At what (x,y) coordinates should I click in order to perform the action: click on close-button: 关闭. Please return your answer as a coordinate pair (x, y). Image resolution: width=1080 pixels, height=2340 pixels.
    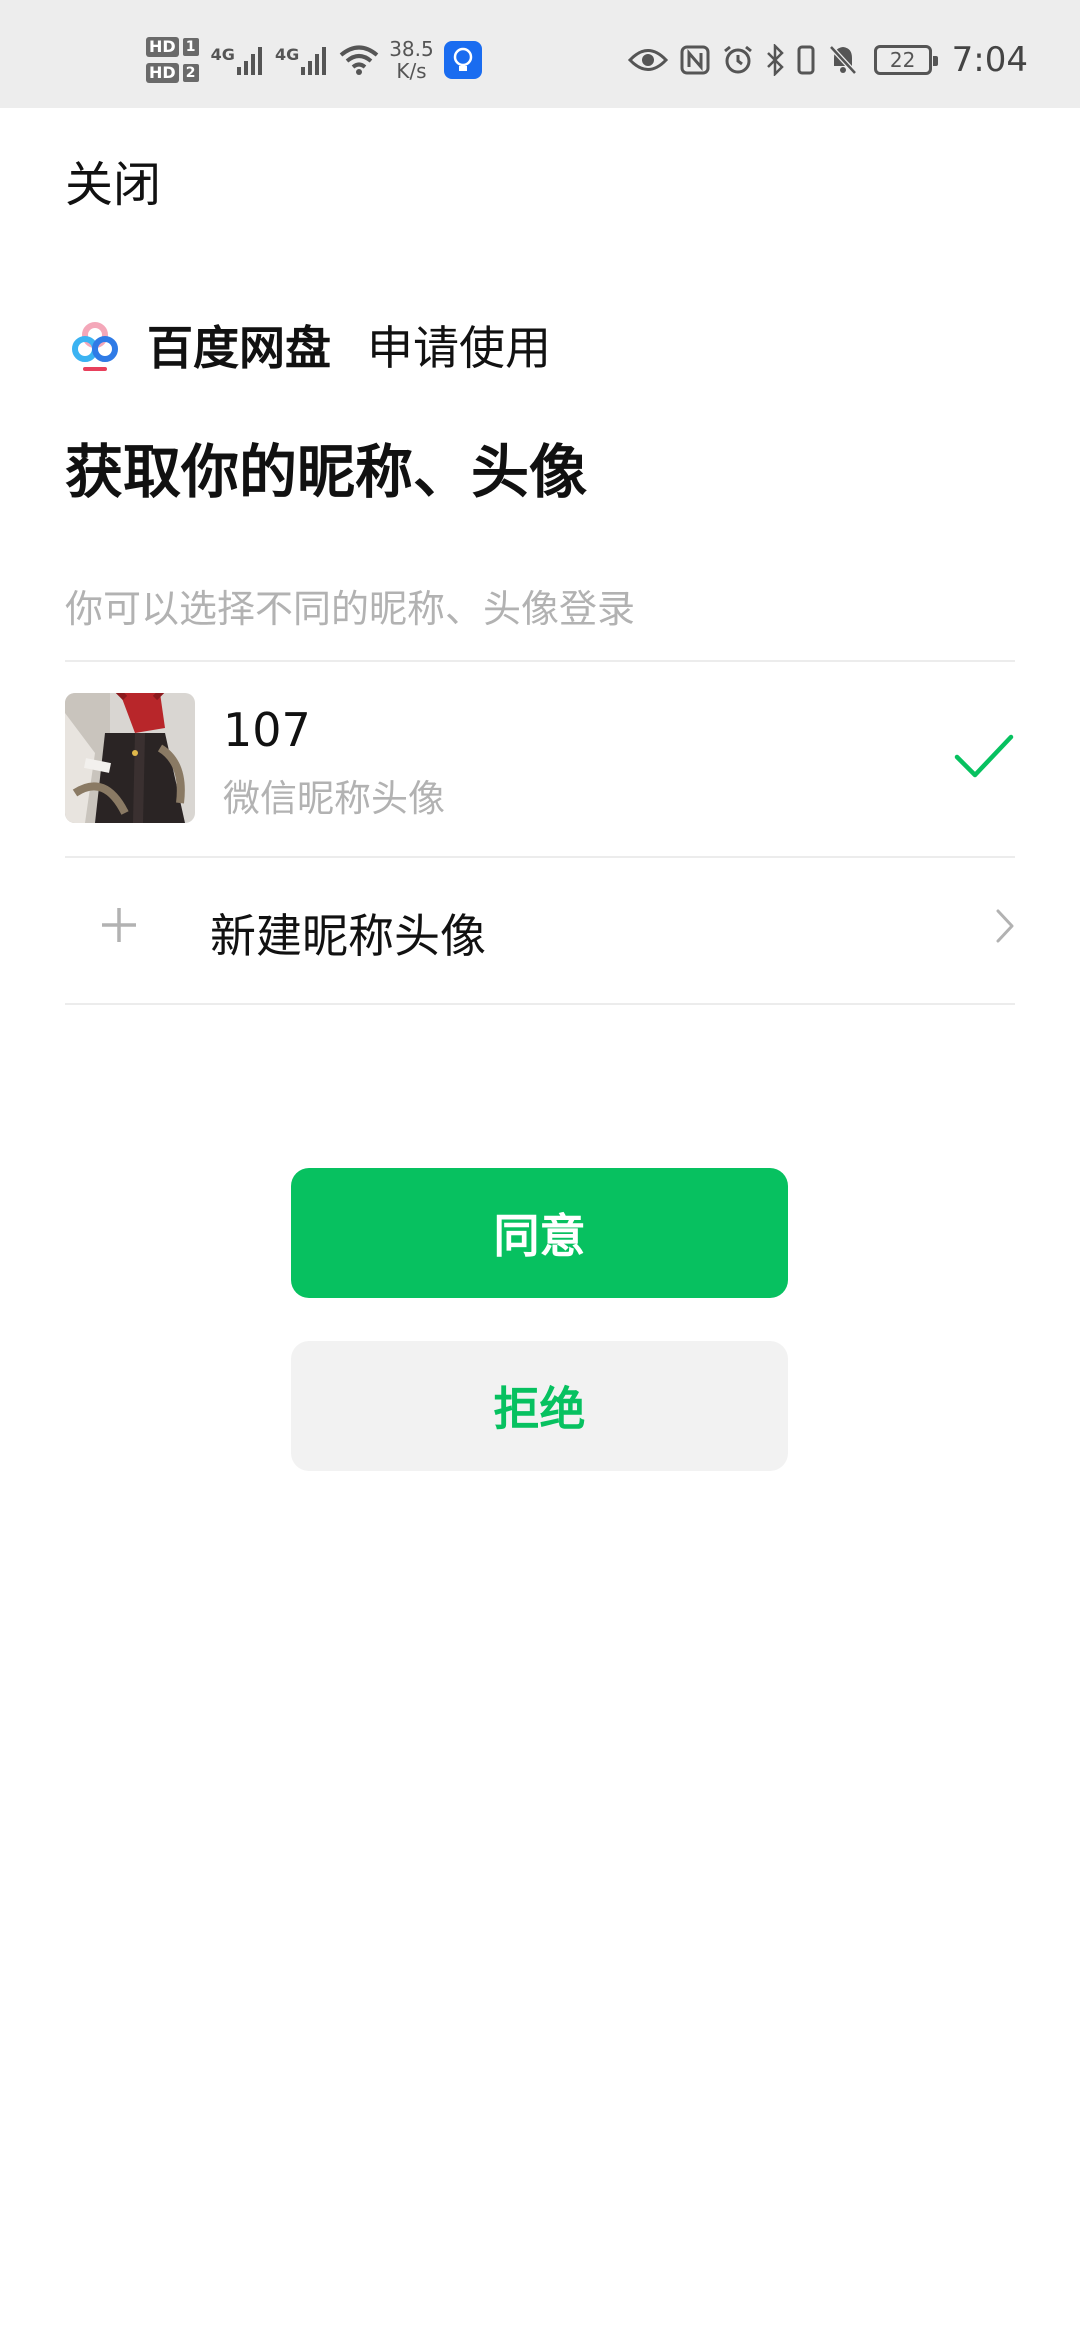
    Looking at the image, I should click on (113, 180).